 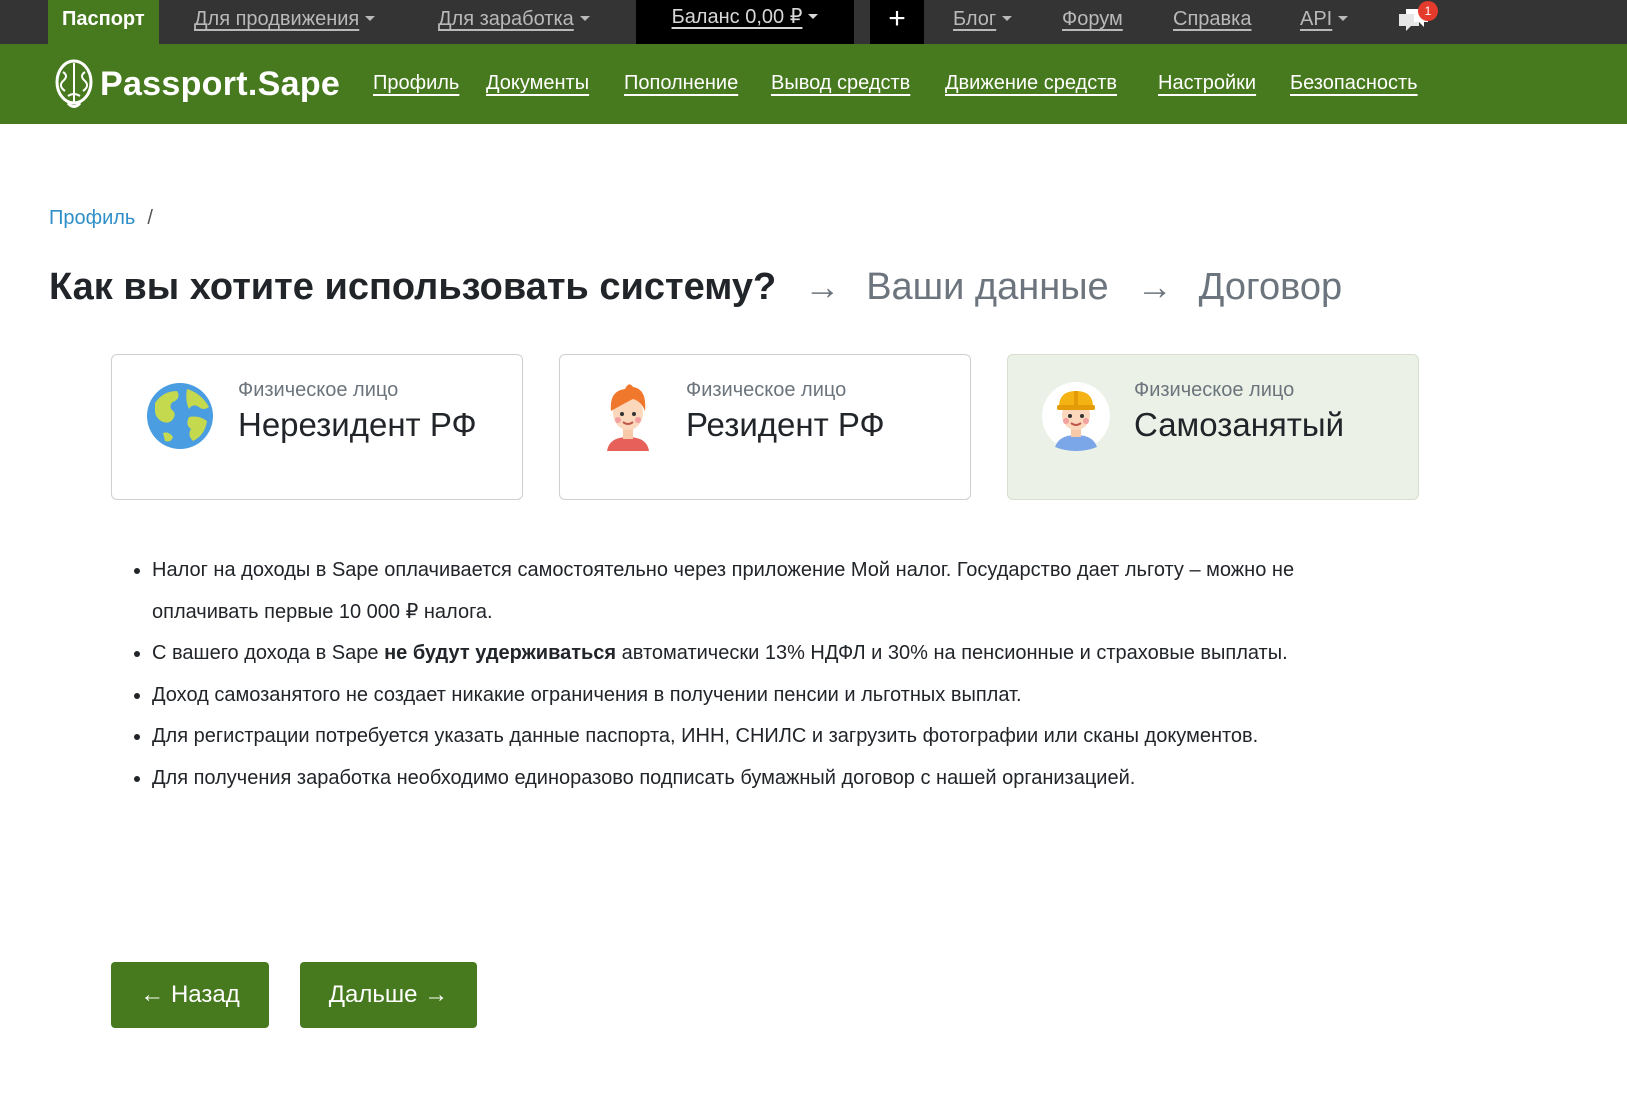 I want to click on nav-topup: Пополнение, so click(x=681, y=83).